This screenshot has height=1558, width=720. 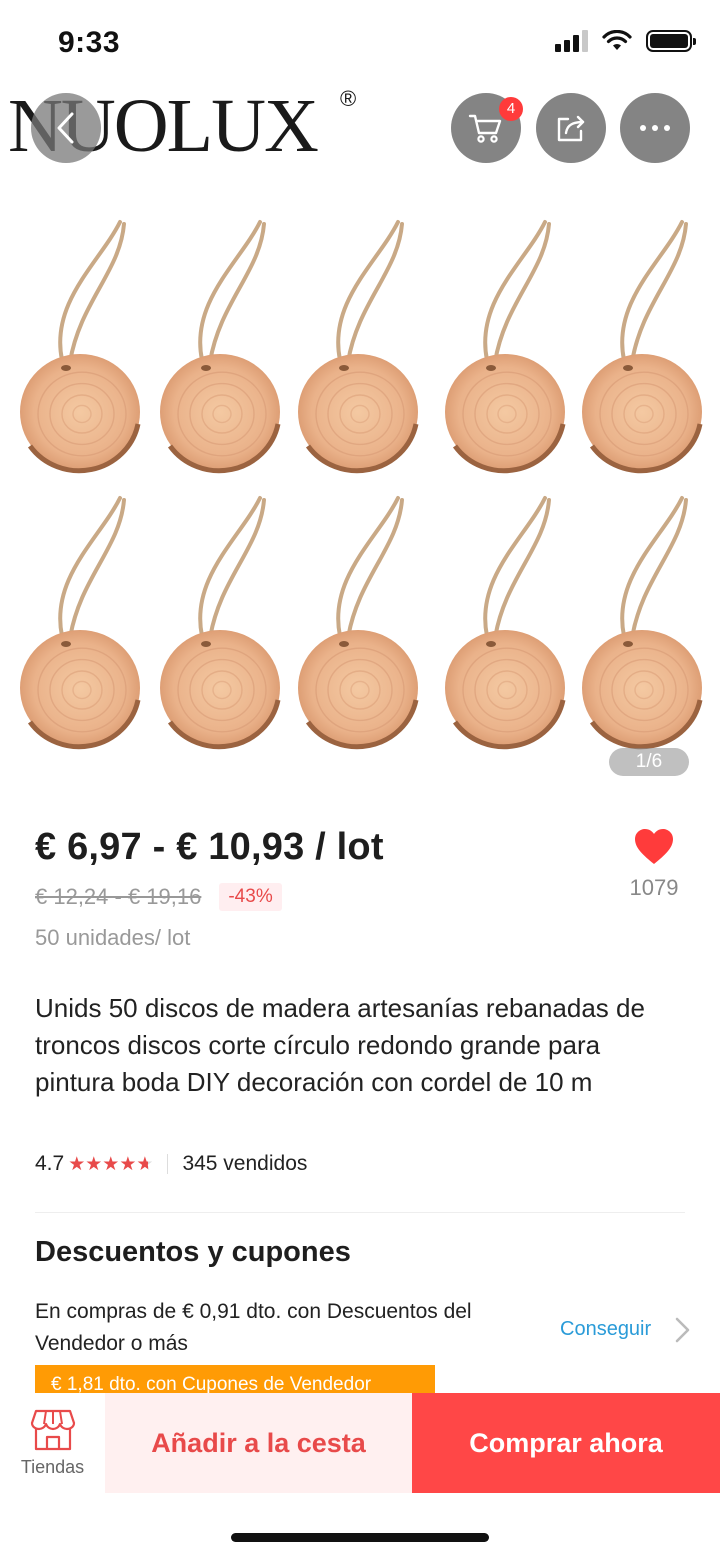 What do you see at coordinates (113, 937) in the screenshot?
I see `units-per-lot: 50 unidades/ lot` at bounding box center [113, 937].